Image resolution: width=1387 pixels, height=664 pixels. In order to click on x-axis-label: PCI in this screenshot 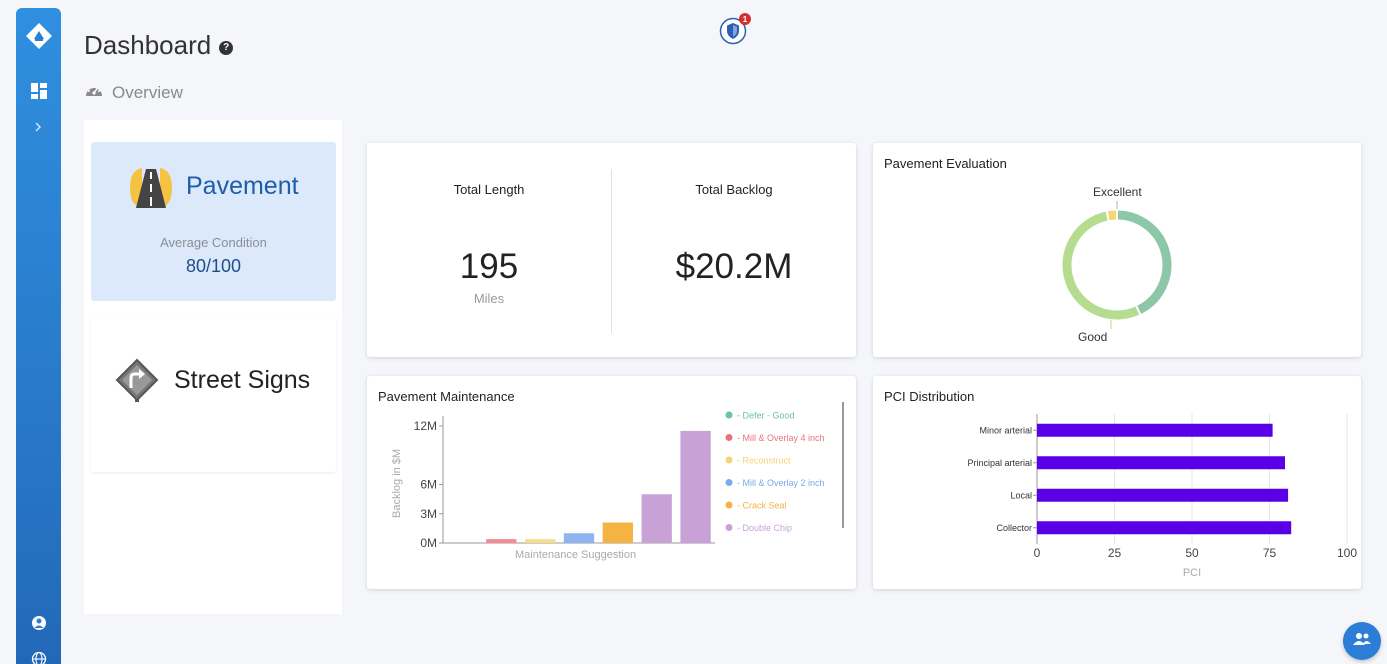, I will do `click(1192, 573)`.